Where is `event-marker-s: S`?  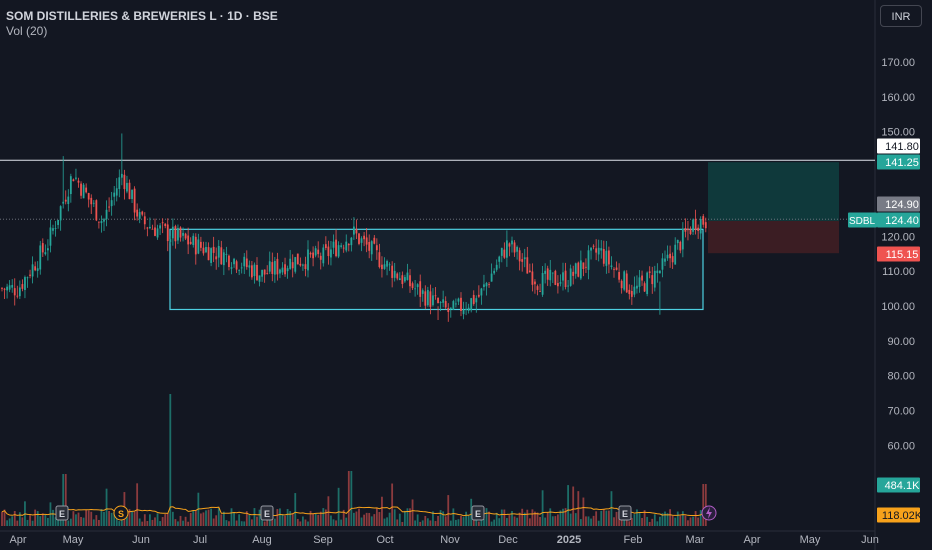 event-marker-s: S is located at coordinates (121, 513).